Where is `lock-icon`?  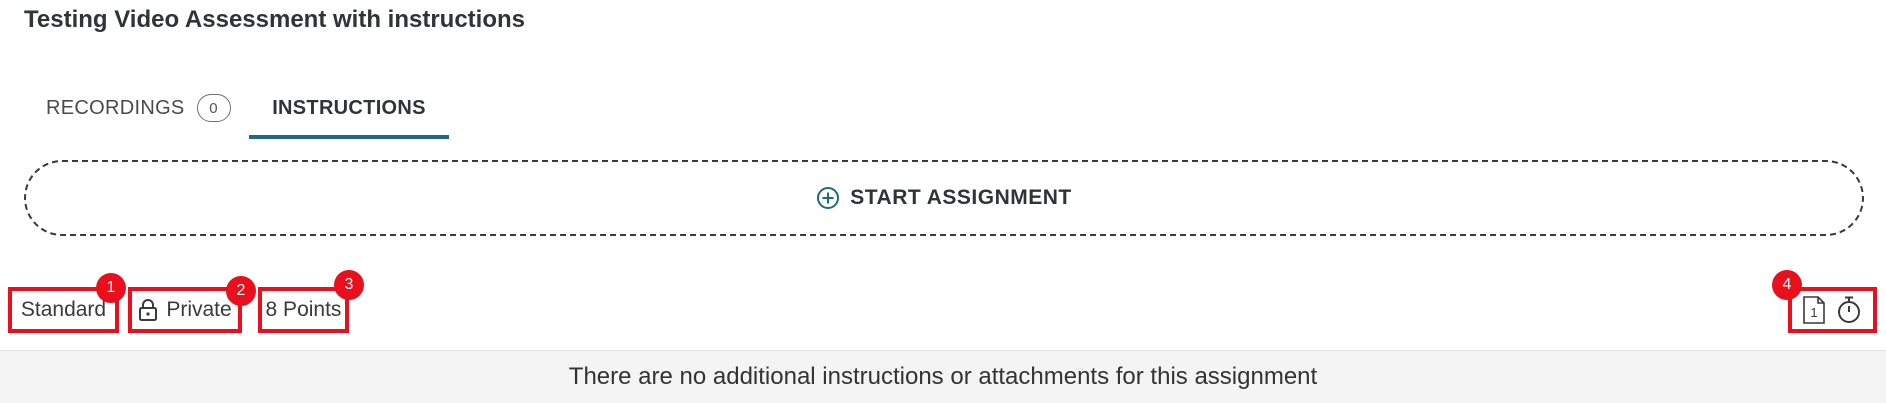
lock-icon is located at coordinates (148, 310).